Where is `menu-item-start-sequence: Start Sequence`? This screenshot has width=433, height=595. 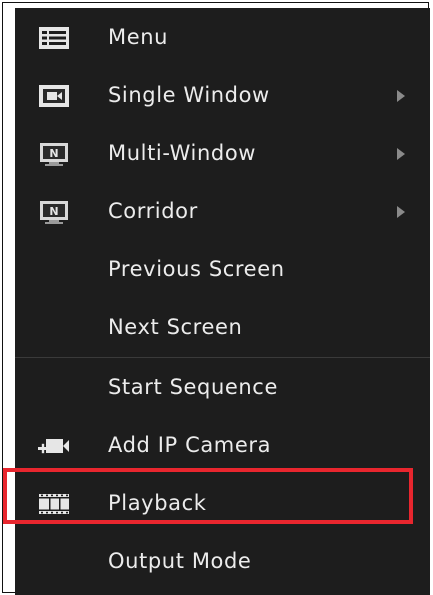
menu-item-start-sequence: Start Sequence is located at coordinates (222, 387).